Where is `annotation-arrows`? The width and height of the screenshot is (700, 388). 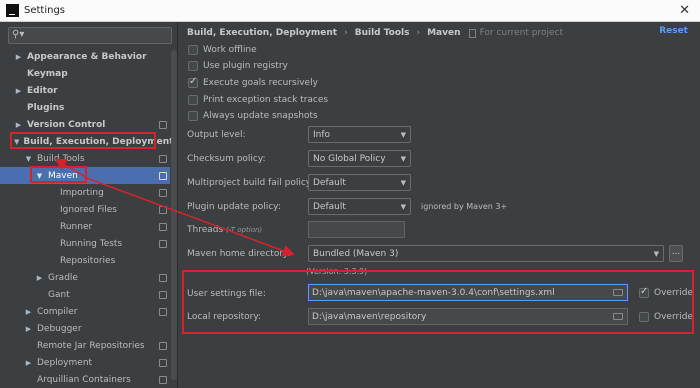
annotation-arrows is located at coordinates (174, 207).